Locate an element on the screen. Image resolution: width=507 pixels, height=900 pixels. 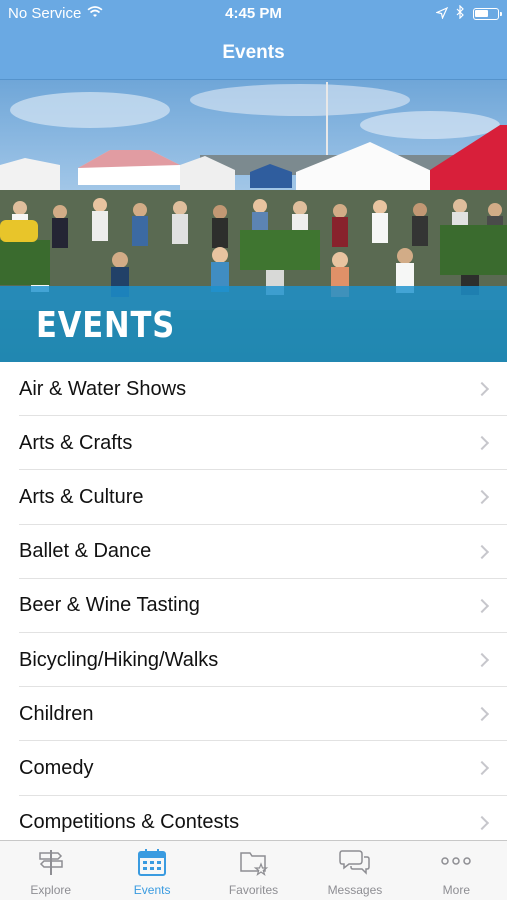
folder-star-icon is located at coordinates (254, 863).